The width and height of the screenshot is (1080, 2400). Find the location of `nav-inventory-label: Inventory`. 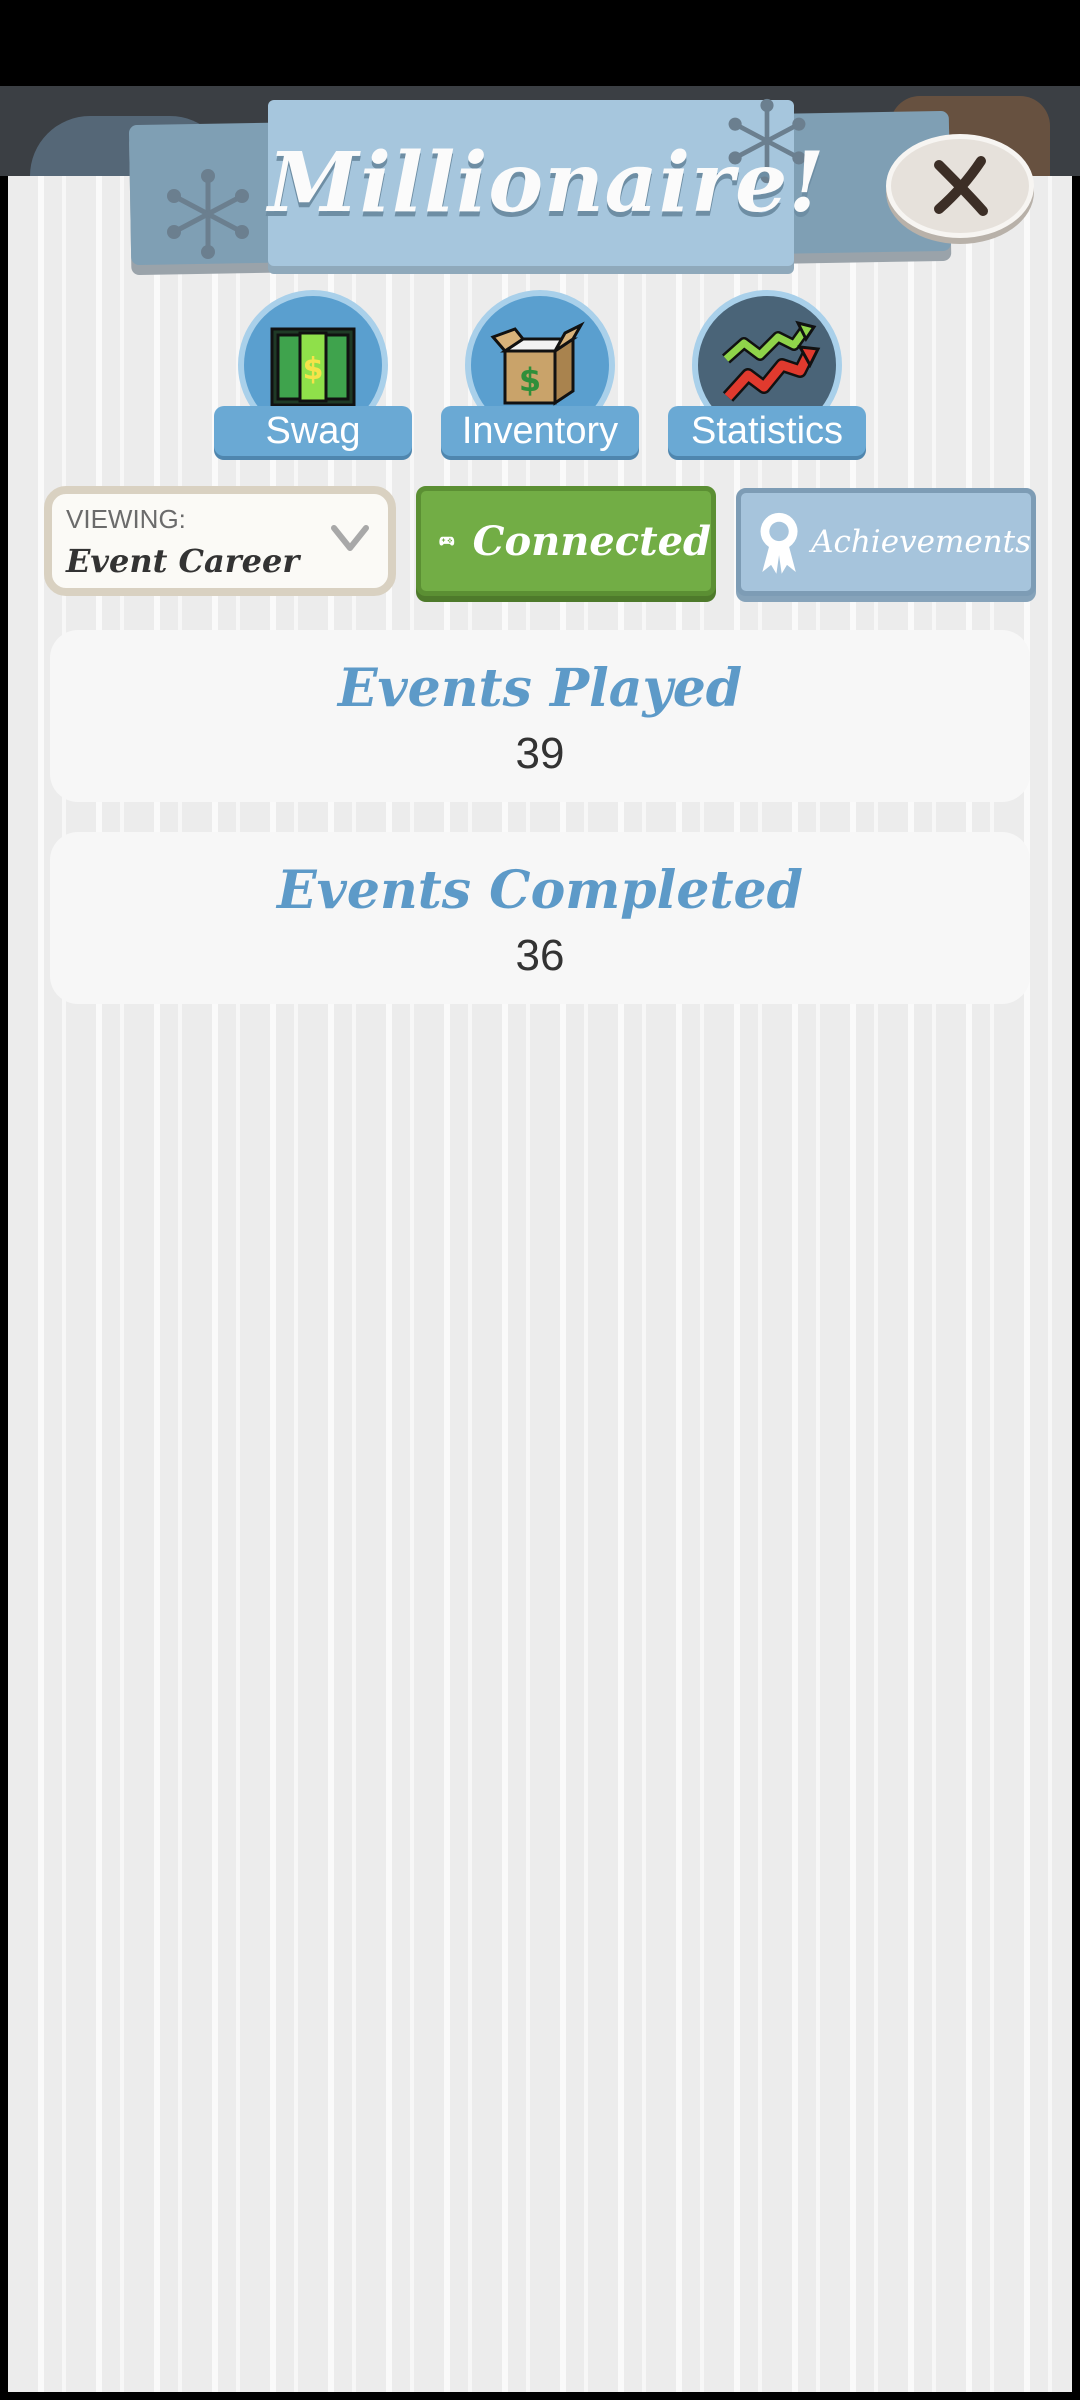

nav-inventory-label: Inventory is located at coordinates (540, 431).